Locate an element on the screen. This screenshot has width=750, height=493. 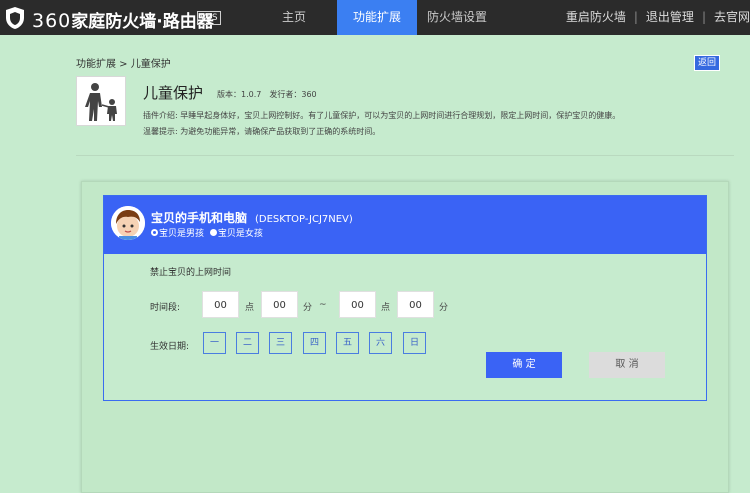
day-thursday-button: 四 is located at coordinates (314, 343).